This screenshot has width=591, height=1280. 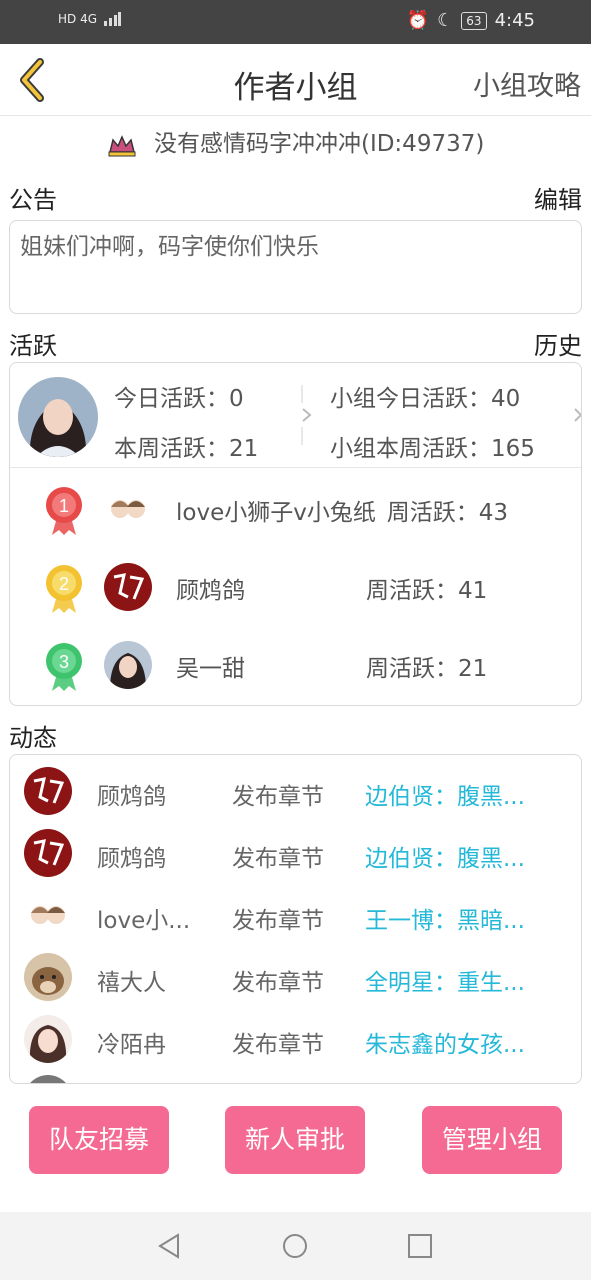 I want to click on member-week-activity-value: 周活跃：43, so click(x=447, y=513).